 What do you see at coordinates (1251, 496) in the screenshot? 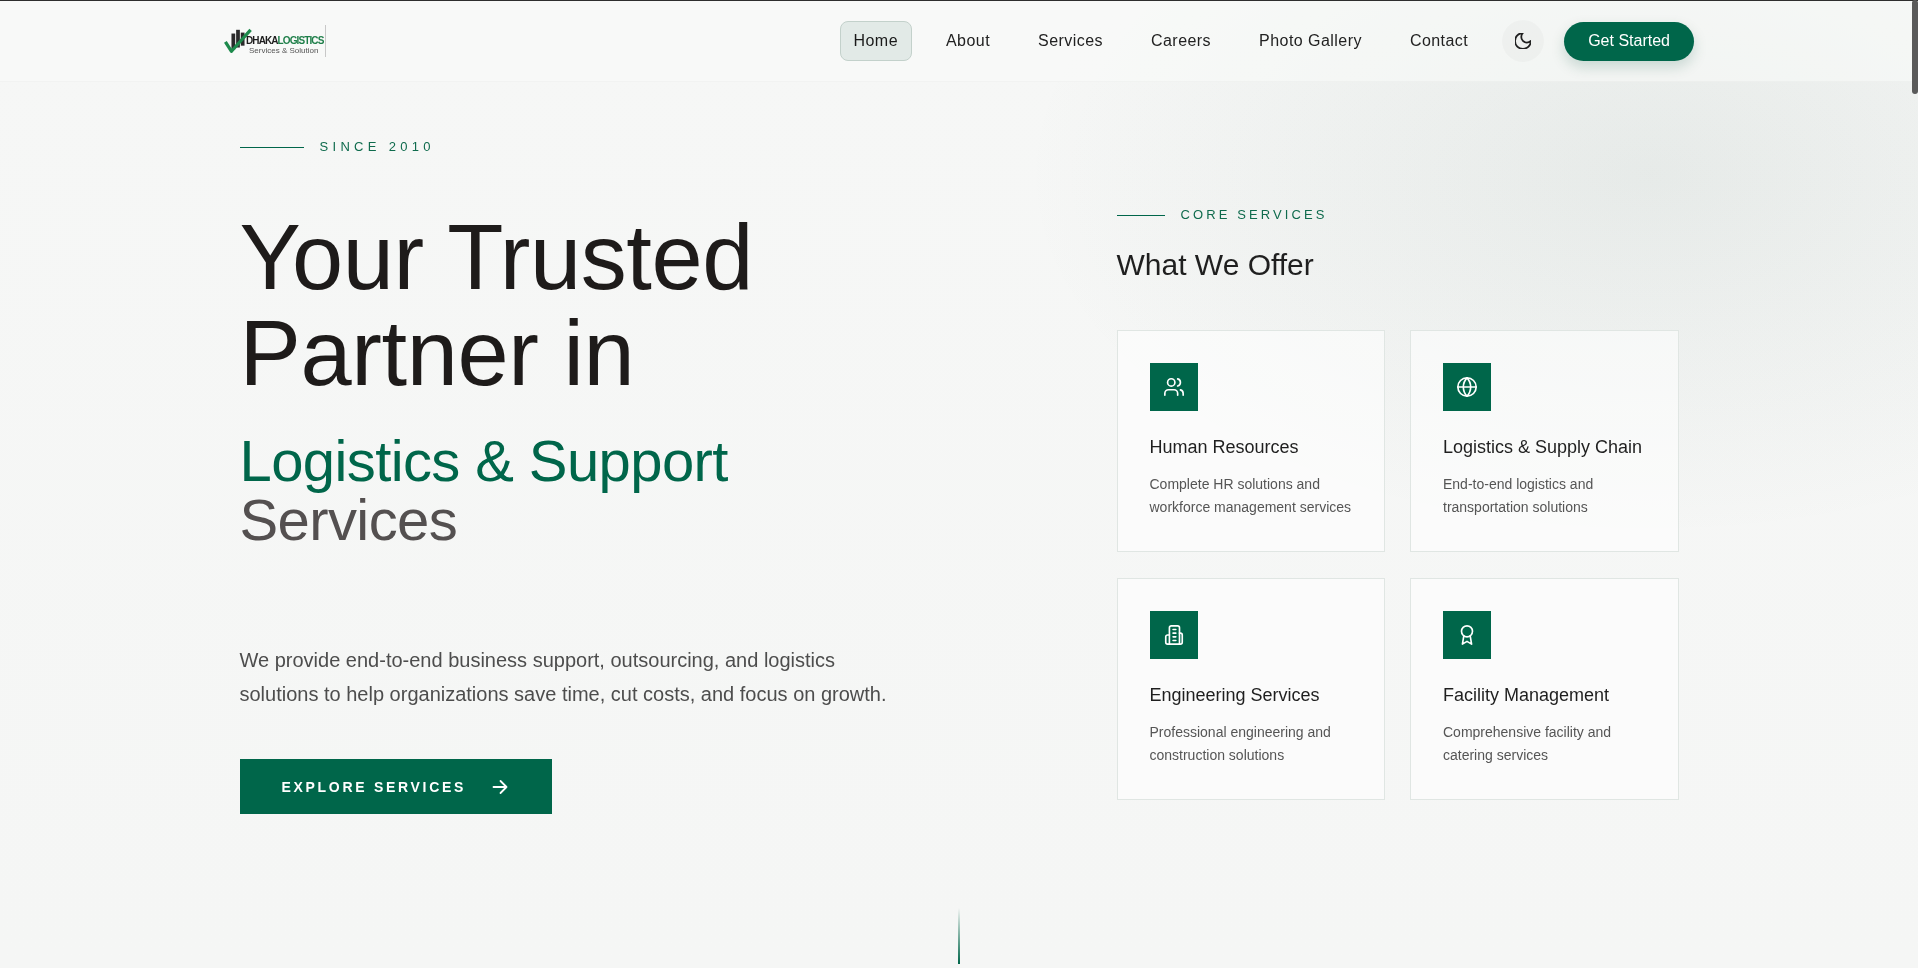
I see `service-description: Complete HR solutions and workforce management services` at bounding box center [1251, 496].